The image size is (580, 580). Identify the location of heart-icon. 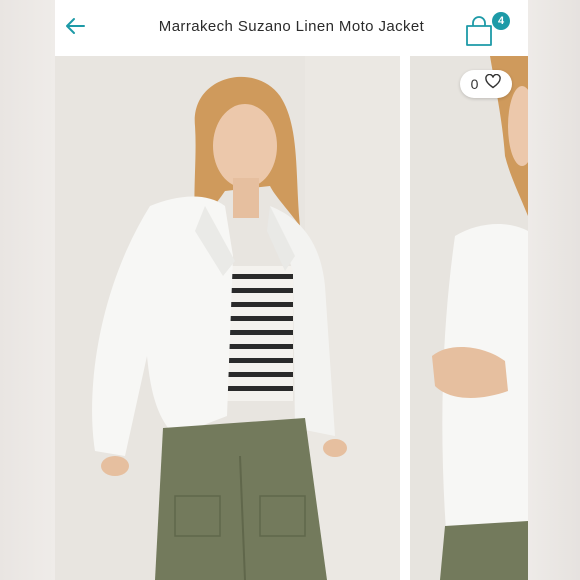
(493, 83).